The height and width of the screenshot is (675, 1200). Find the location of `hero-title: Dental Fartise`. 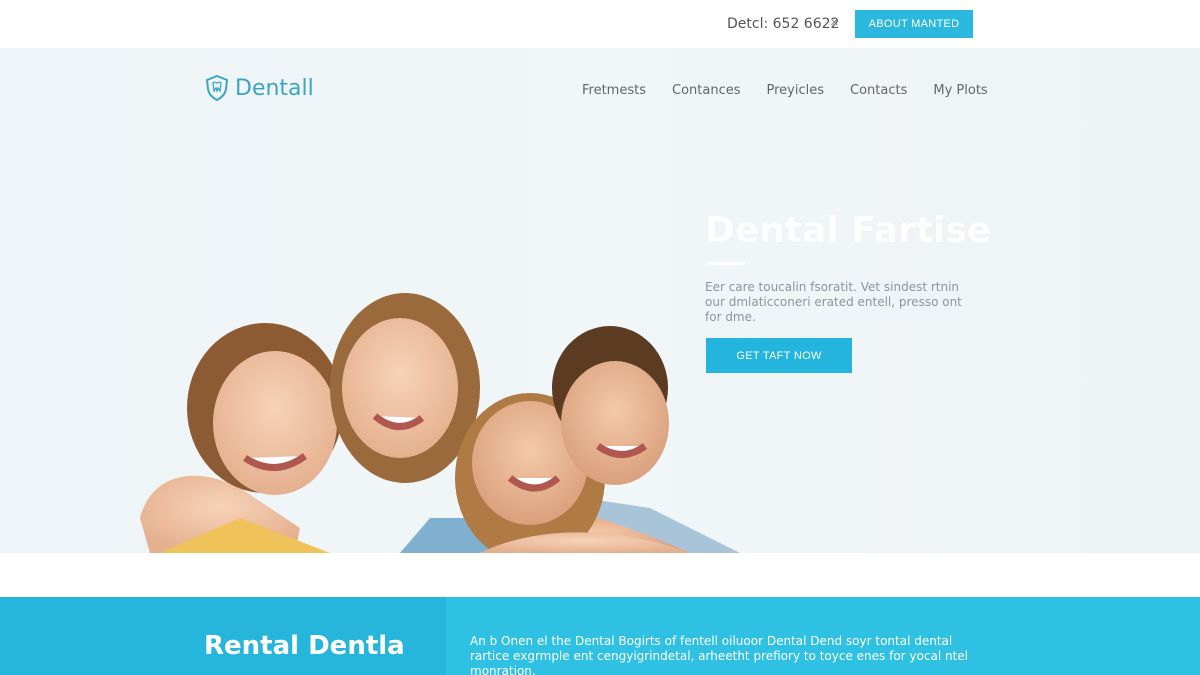

hero-title: Dental Fartise is located at coordinates (848, 230).